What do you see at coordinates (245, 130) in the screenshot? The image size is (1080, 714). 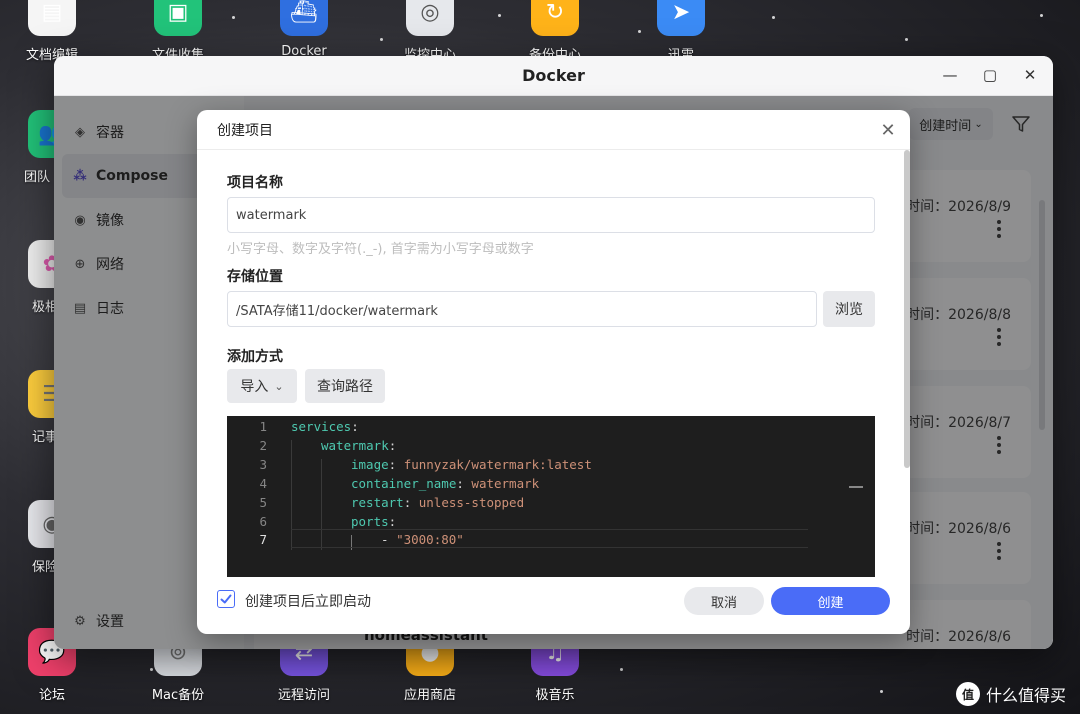 I see `dialog-title: 创建项目` at bounding box center [245, 130].